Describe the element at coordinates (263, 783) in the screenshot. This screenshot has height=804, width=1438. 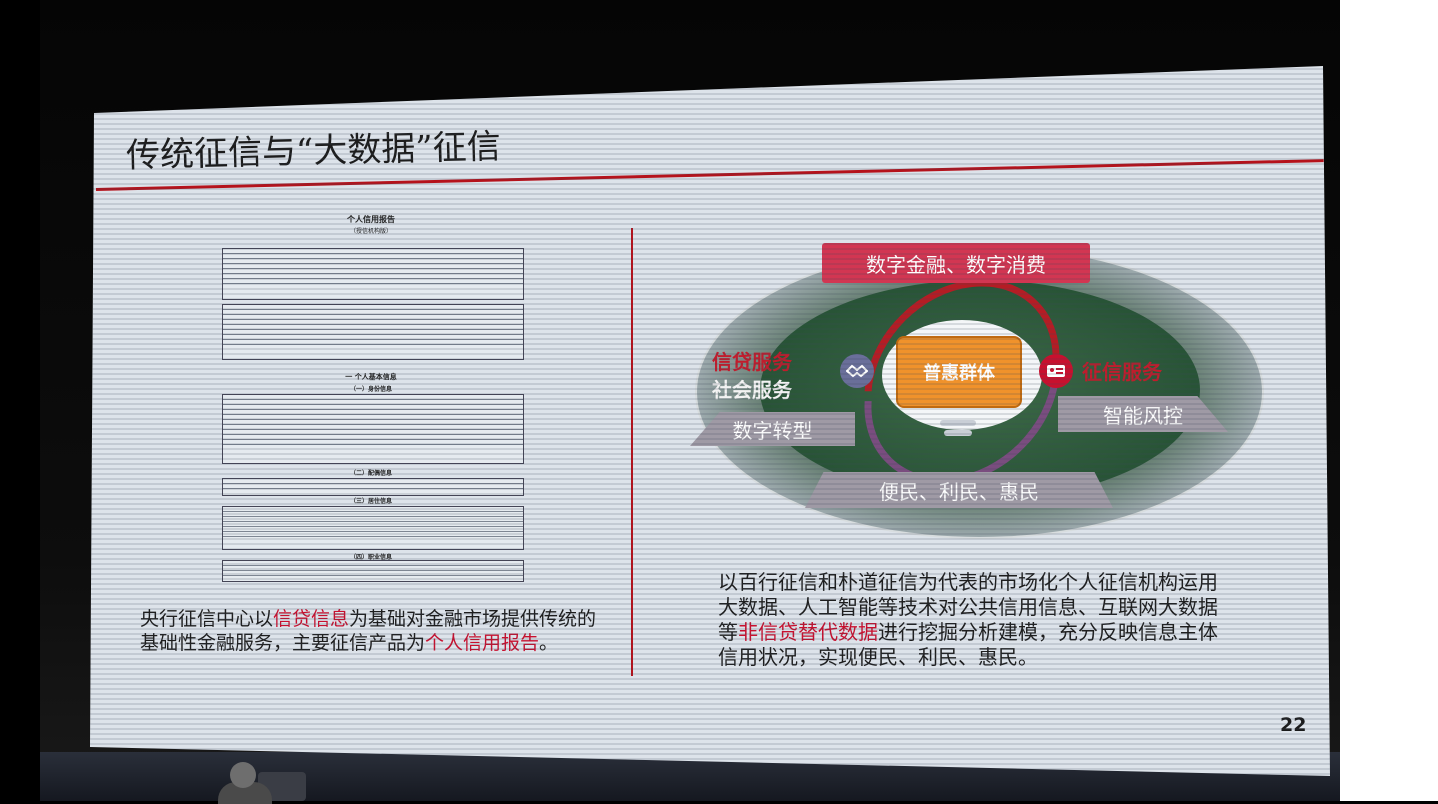
I see `audience-silhouette` at that location.